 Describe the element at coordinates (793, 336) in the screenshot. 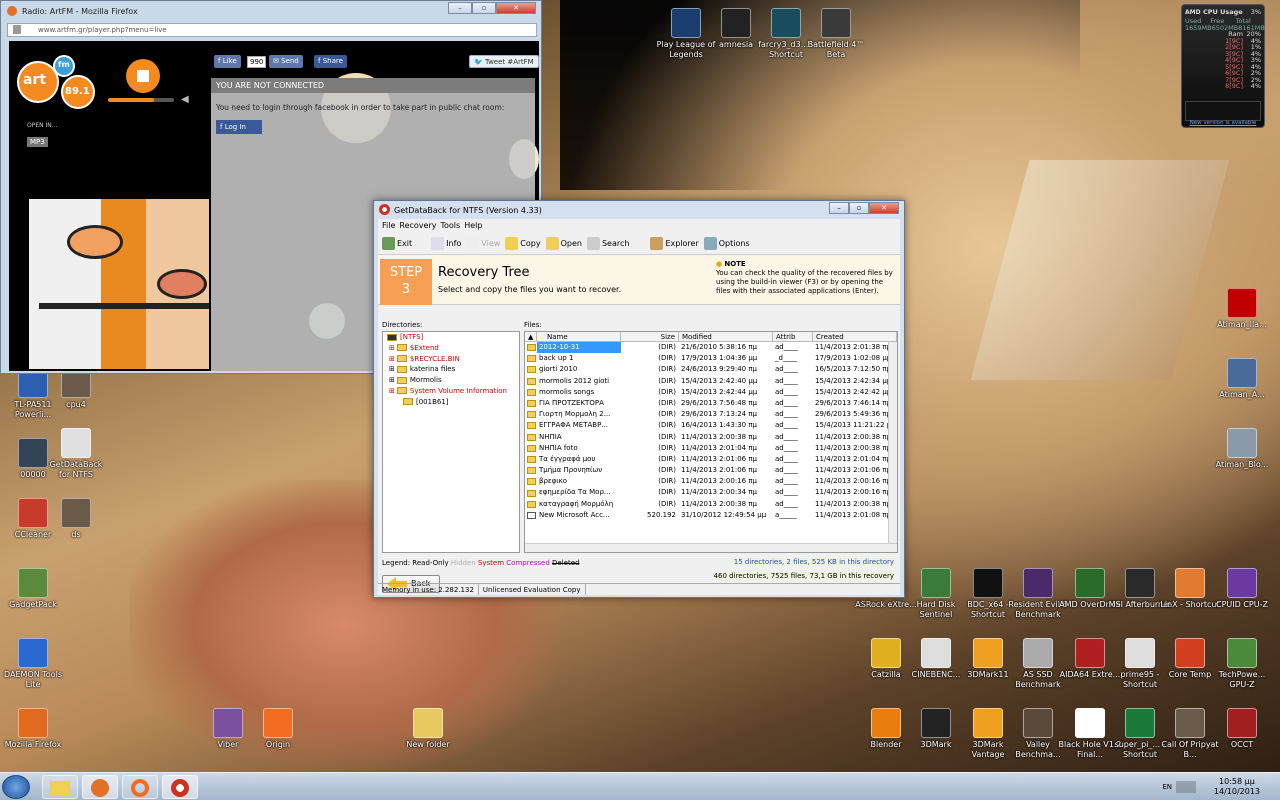

I see `col-attrib: Attrib` at that location.